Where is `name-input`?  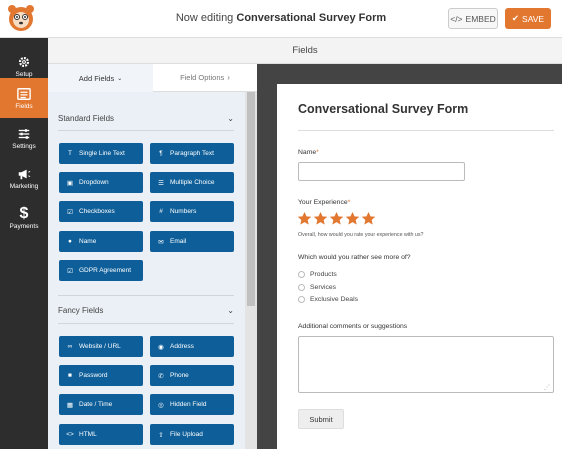 name-input is located at coordinates (381, 171).